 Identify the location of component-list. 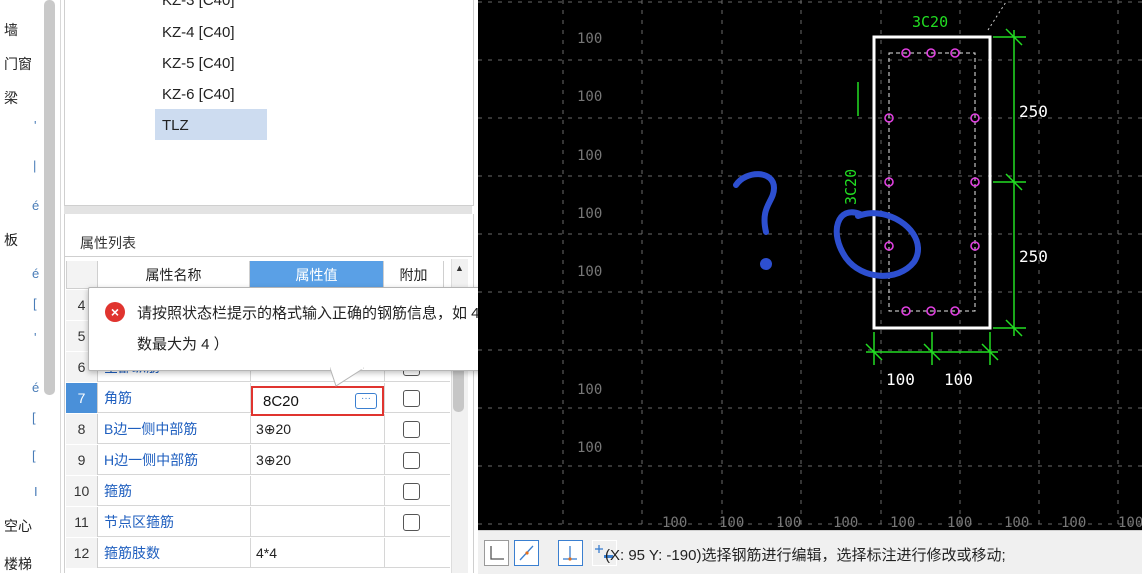
(269, 103).